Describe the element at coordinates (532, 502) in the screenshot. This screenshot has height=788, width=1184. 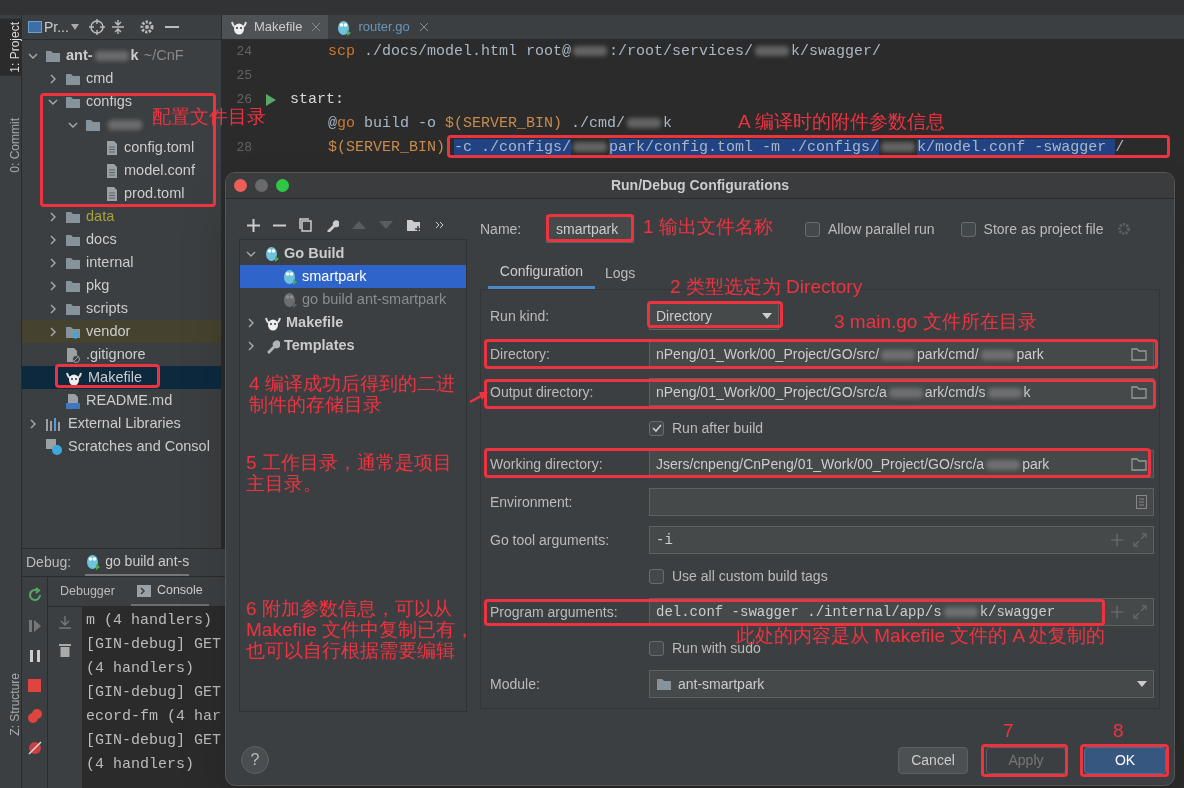
I see `field-label: Environment:` at that location.